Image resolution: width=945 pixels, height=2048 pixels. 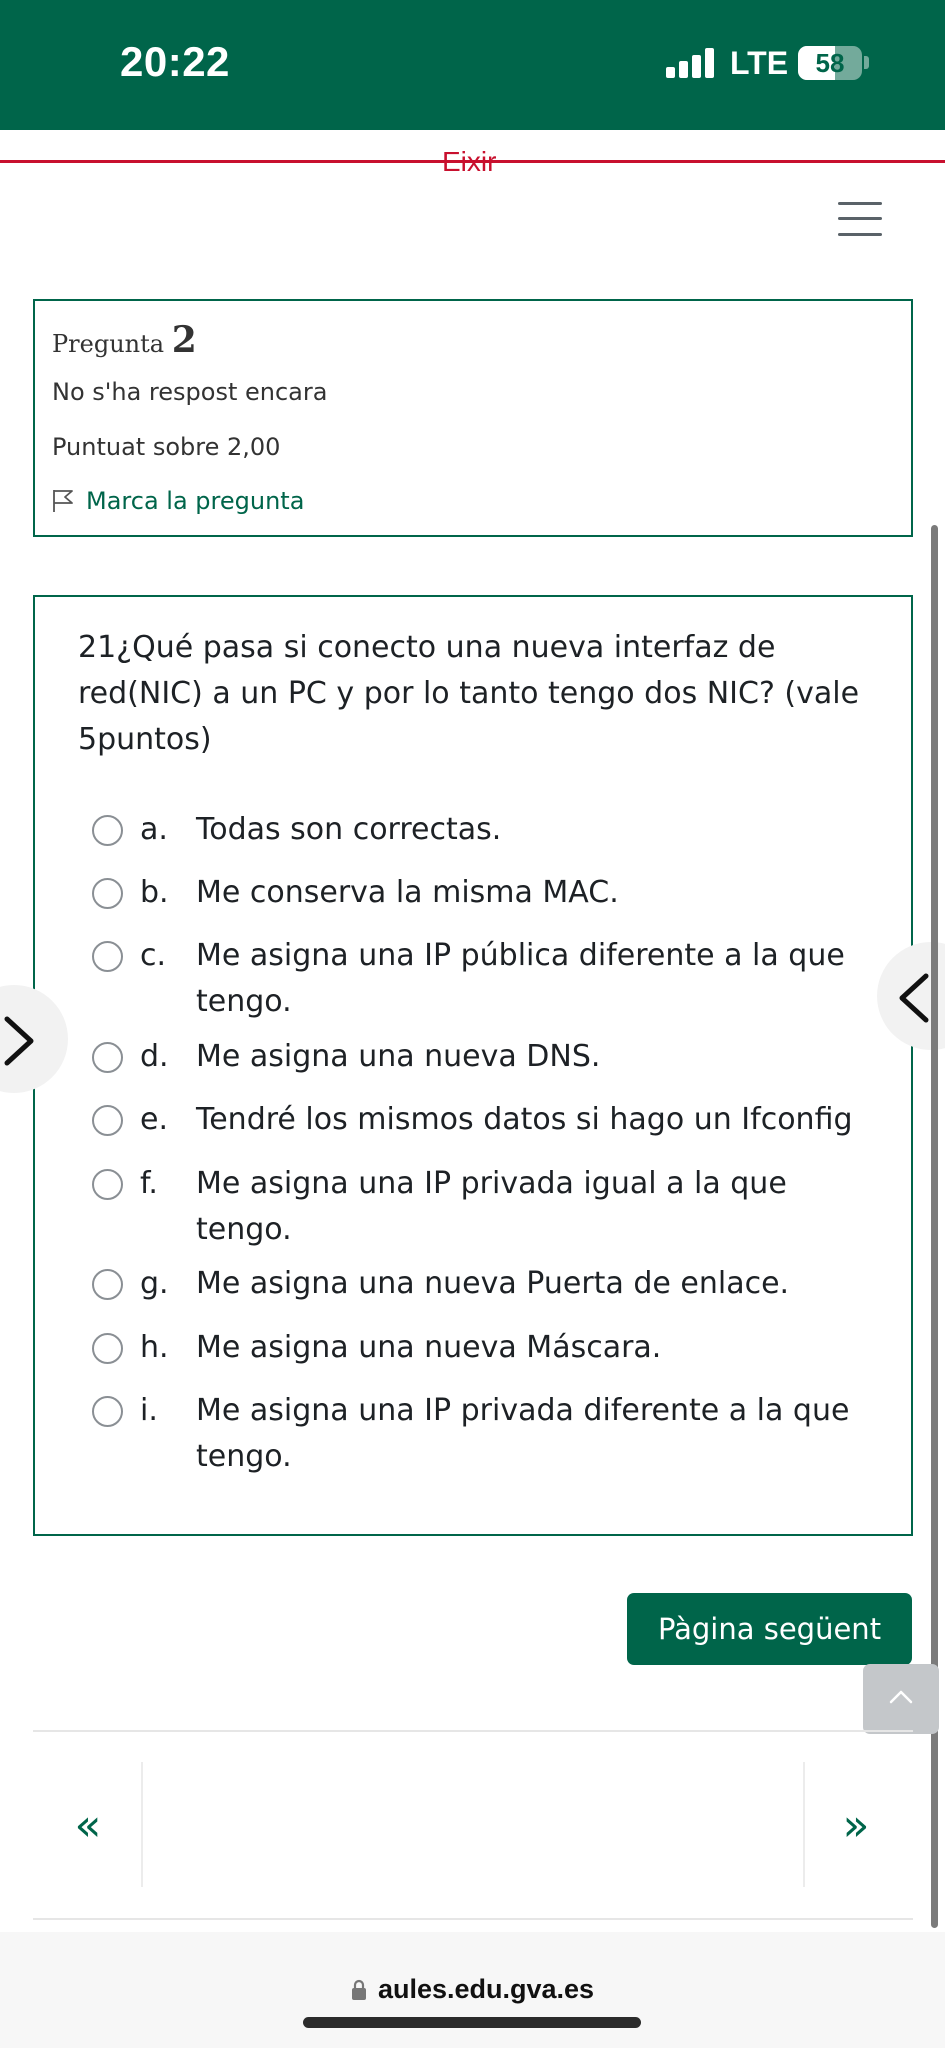 I want to click on browser-address-bar: aules.edu.gva.es, so click(x=472, y=1990).